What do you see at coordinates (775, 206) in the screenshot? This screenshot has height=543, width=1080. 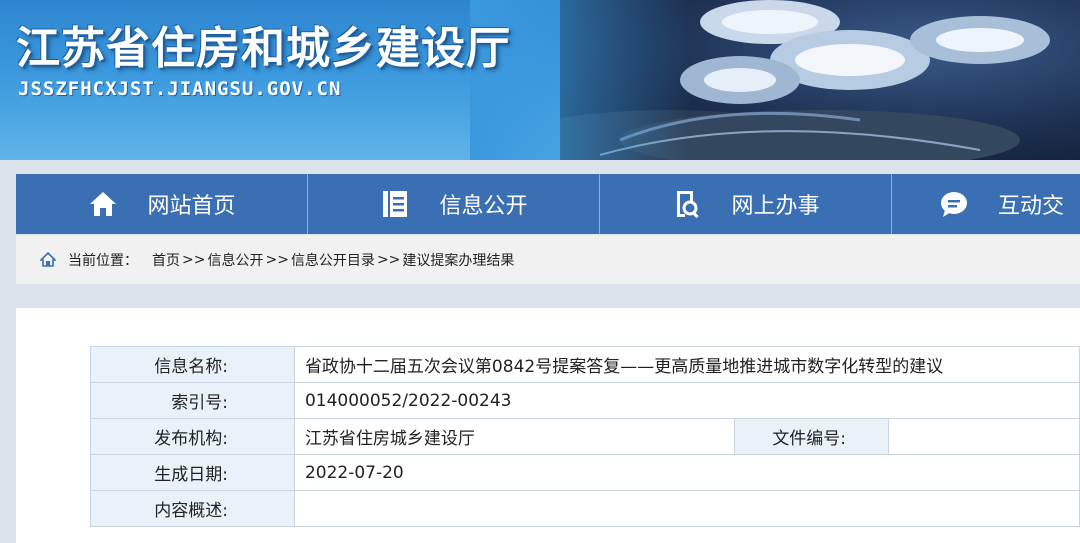 I see `nav-item-label: 网上办事` at bounding box center [775, 206].